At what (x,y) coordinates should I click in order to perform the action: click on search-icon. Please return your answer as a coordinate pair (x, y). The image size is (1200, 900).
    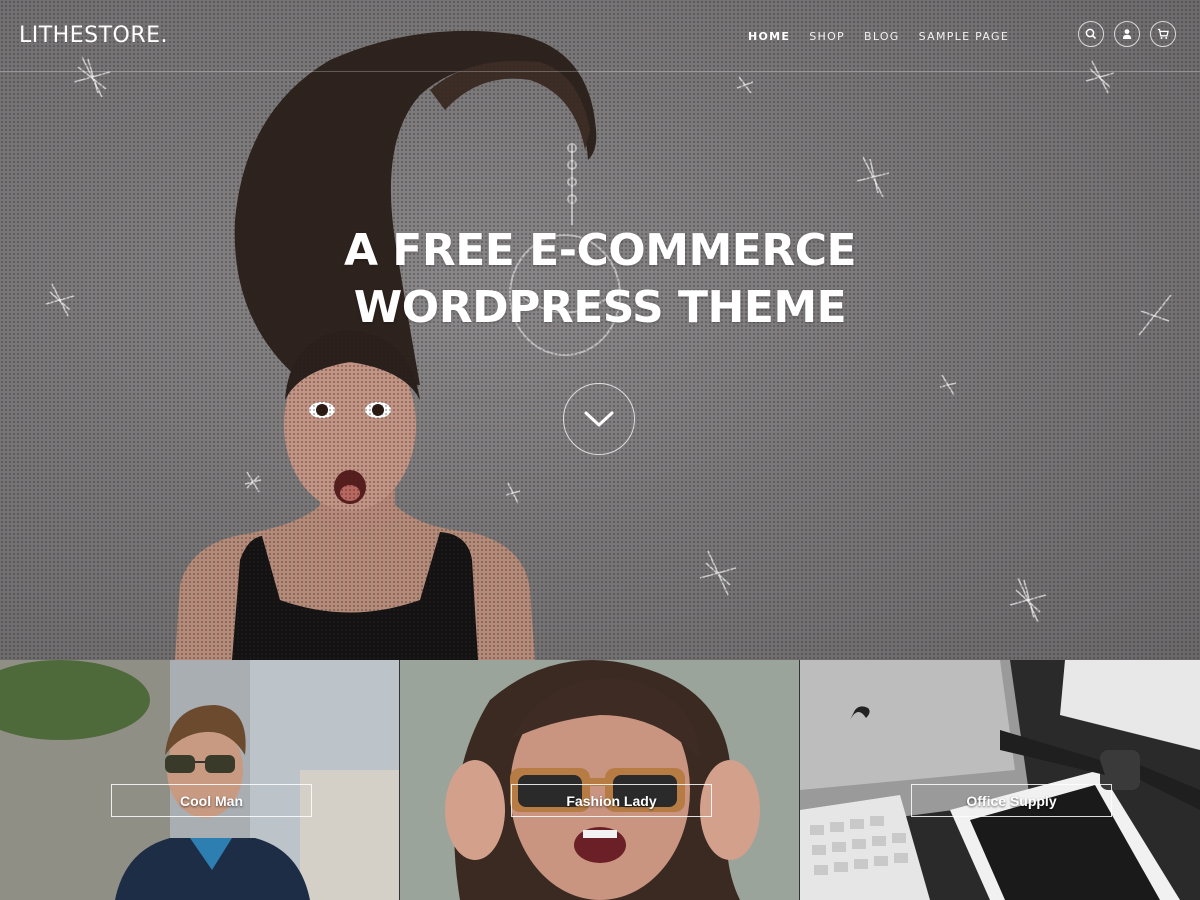
    Looking at the image, I should click on (1091, 34).